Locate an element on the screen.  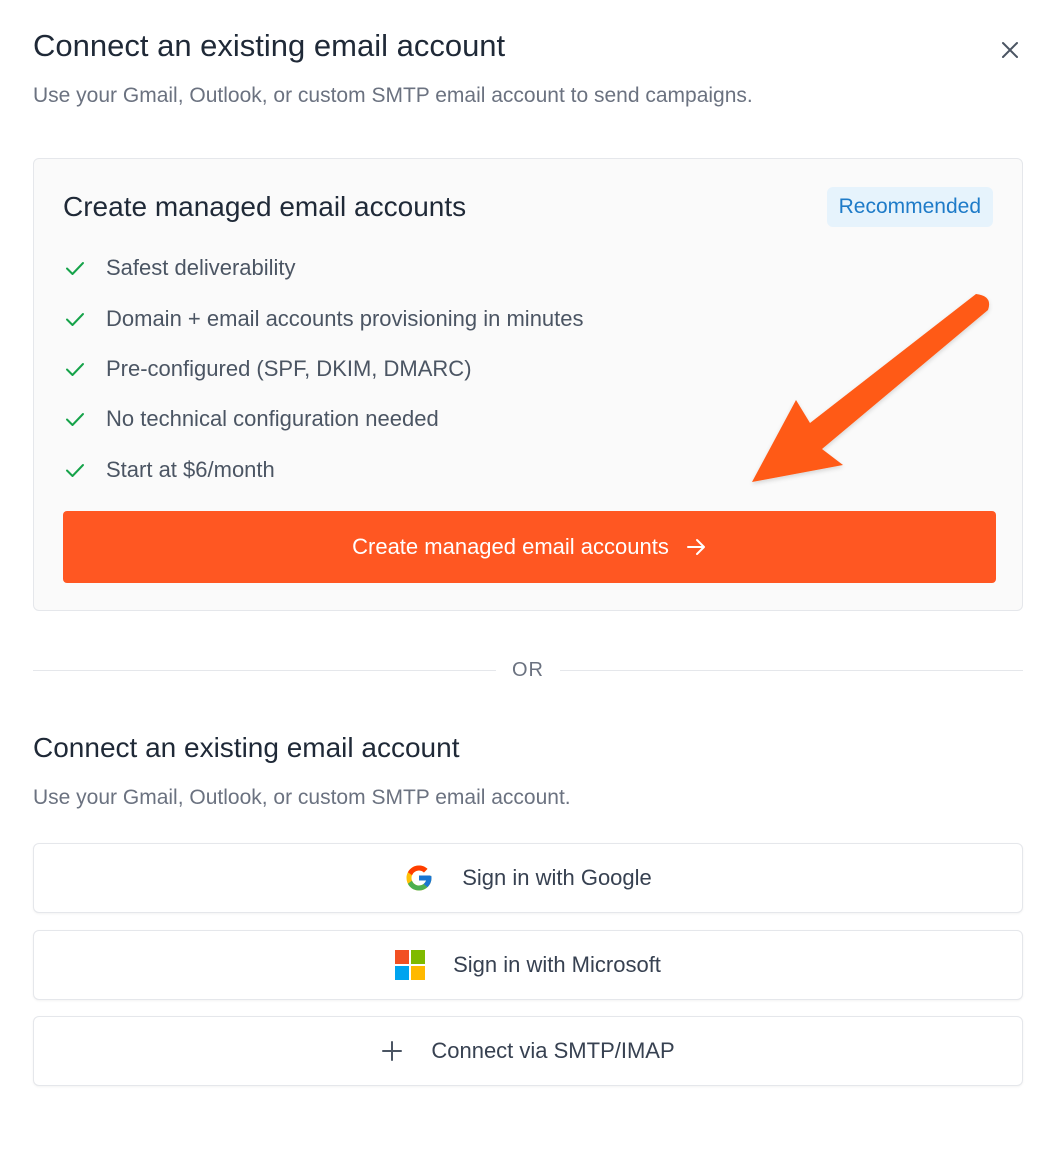
feature-label: Start at $6/month is located at coordinates (190, 469).